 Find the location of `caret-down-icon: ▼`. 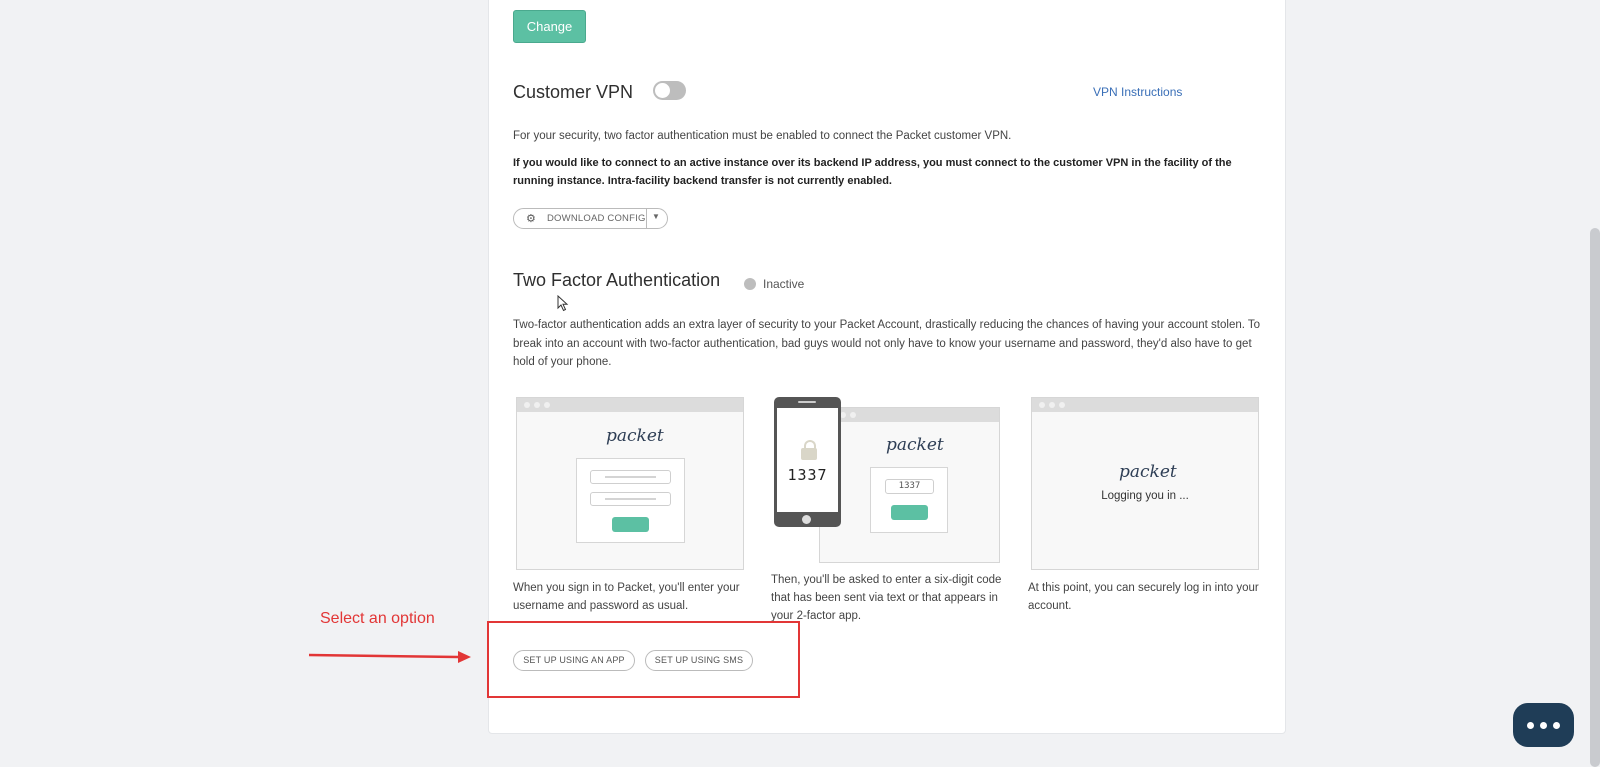

caret-down-icon: ▼ is located at coordinates (656, 216).